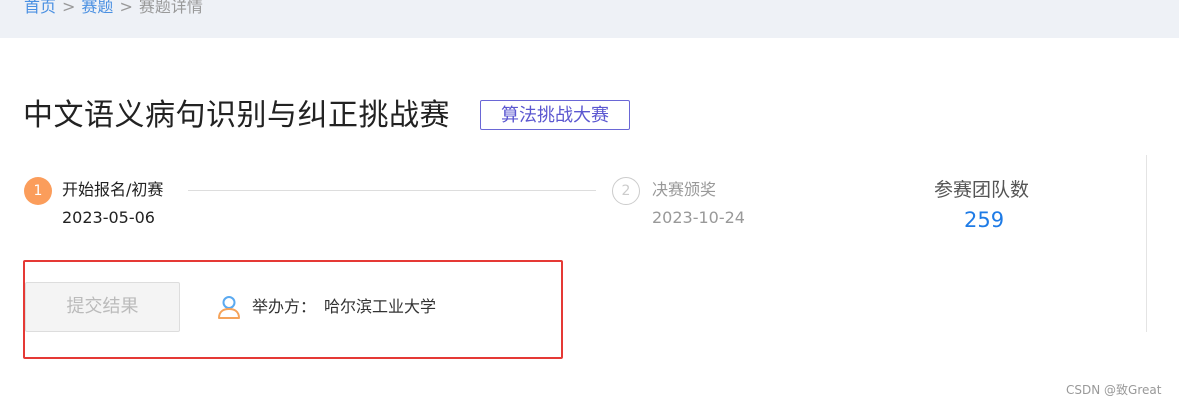 The image size is (1179, 406). I want to click on step-1-label: 开始报名/初赛, so click(113, 189).